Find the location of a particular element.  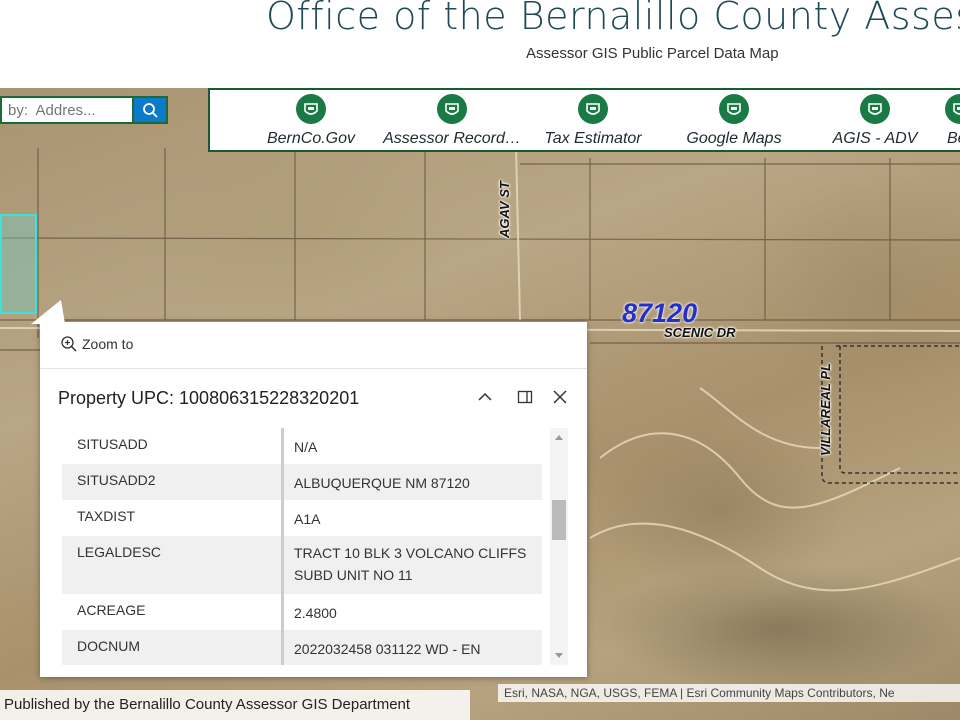

field-name: DOCNUM is located at coordinates (173, 647).